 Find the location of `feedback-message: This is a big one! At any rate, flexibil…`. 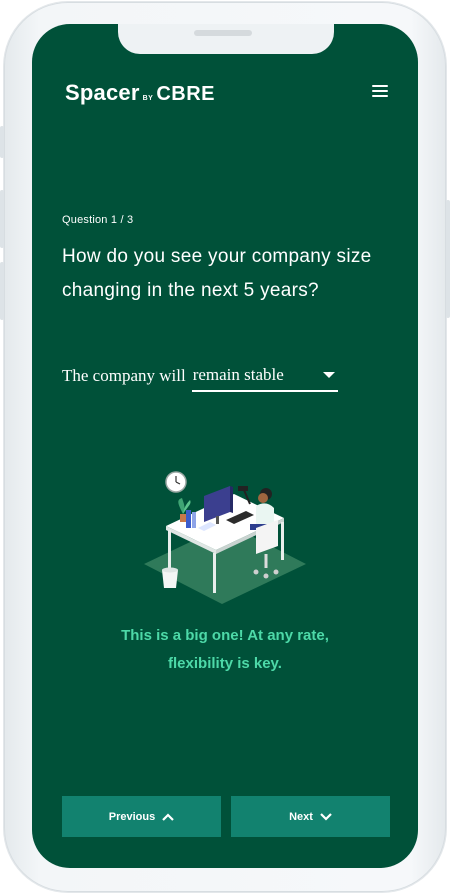

feedback-message: This is a big one! At any rate, flexibil… is located at coordinates (225, 650).